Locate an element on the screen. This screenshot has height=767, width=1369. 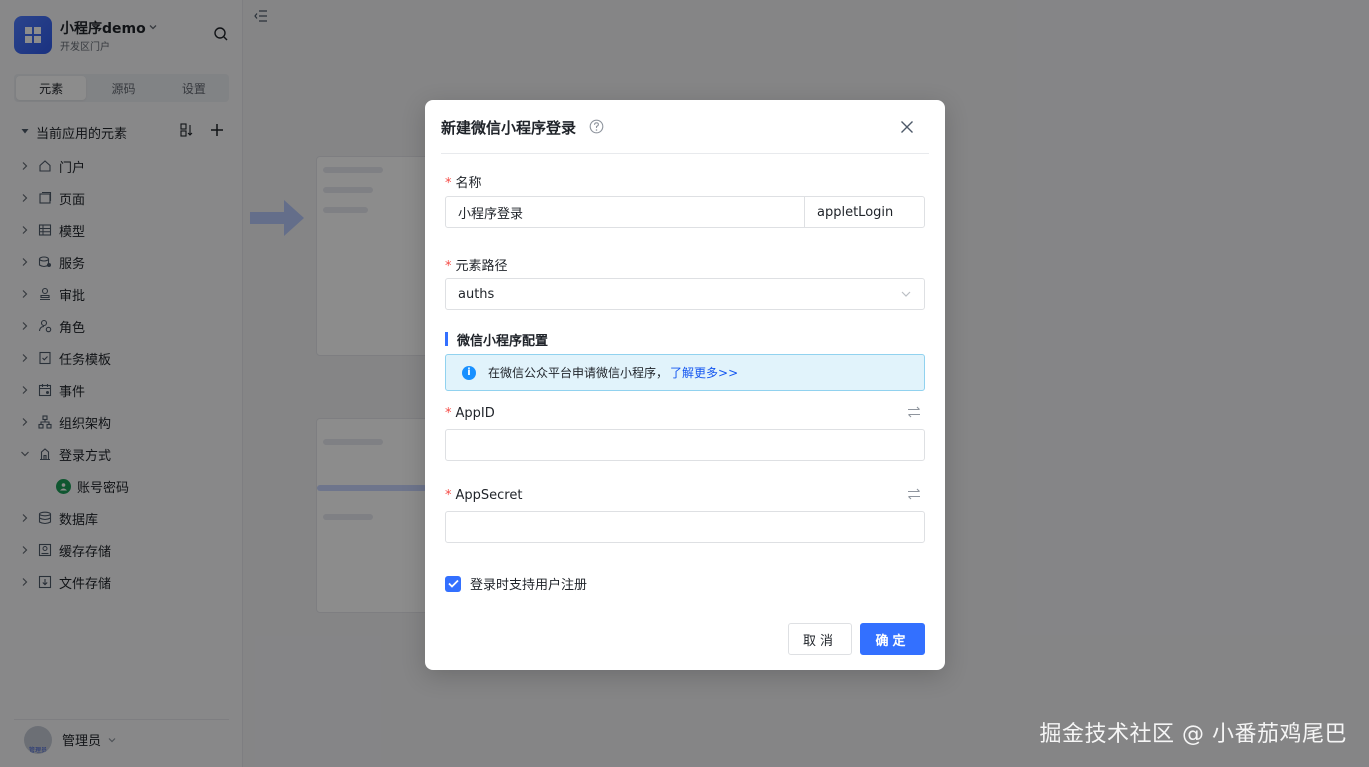
name-label-text: 名称 is located at coordinates (468, 183).